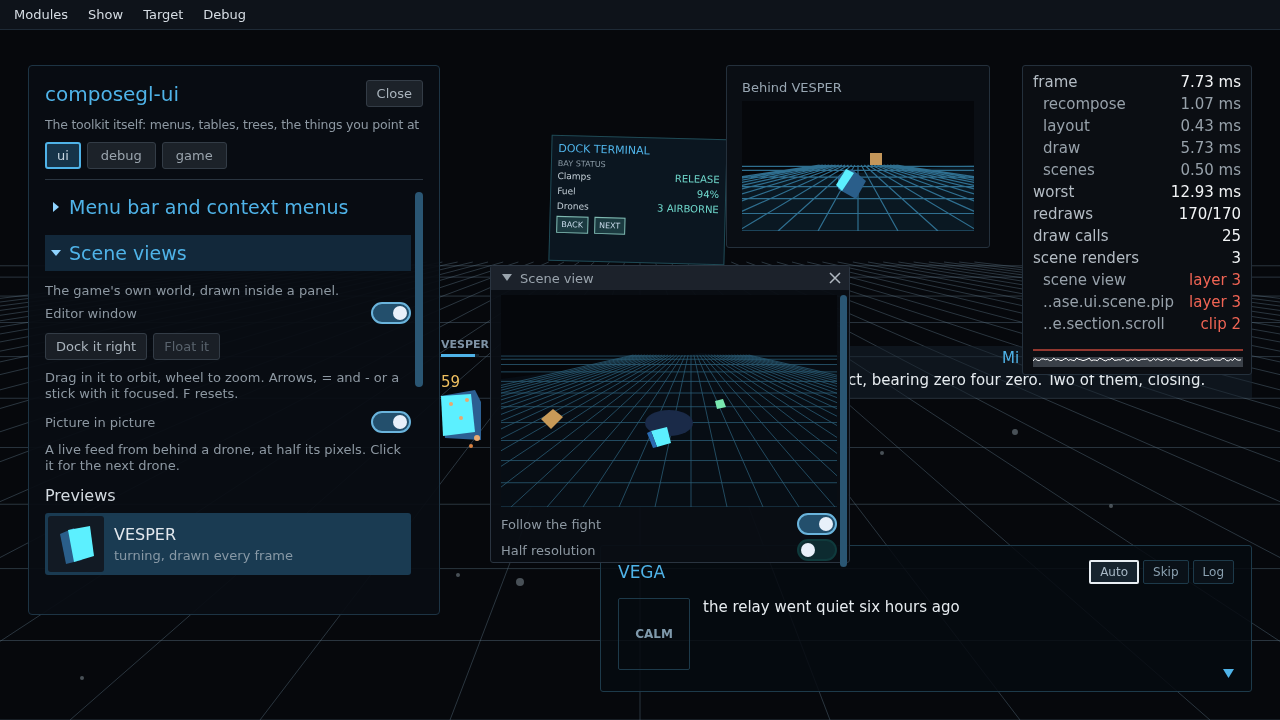 This screenshot has width=1280, height=720. Describe the element at coordinates (1011, 358) in the screenshot. I see `speaker-name: Mi` at that location.